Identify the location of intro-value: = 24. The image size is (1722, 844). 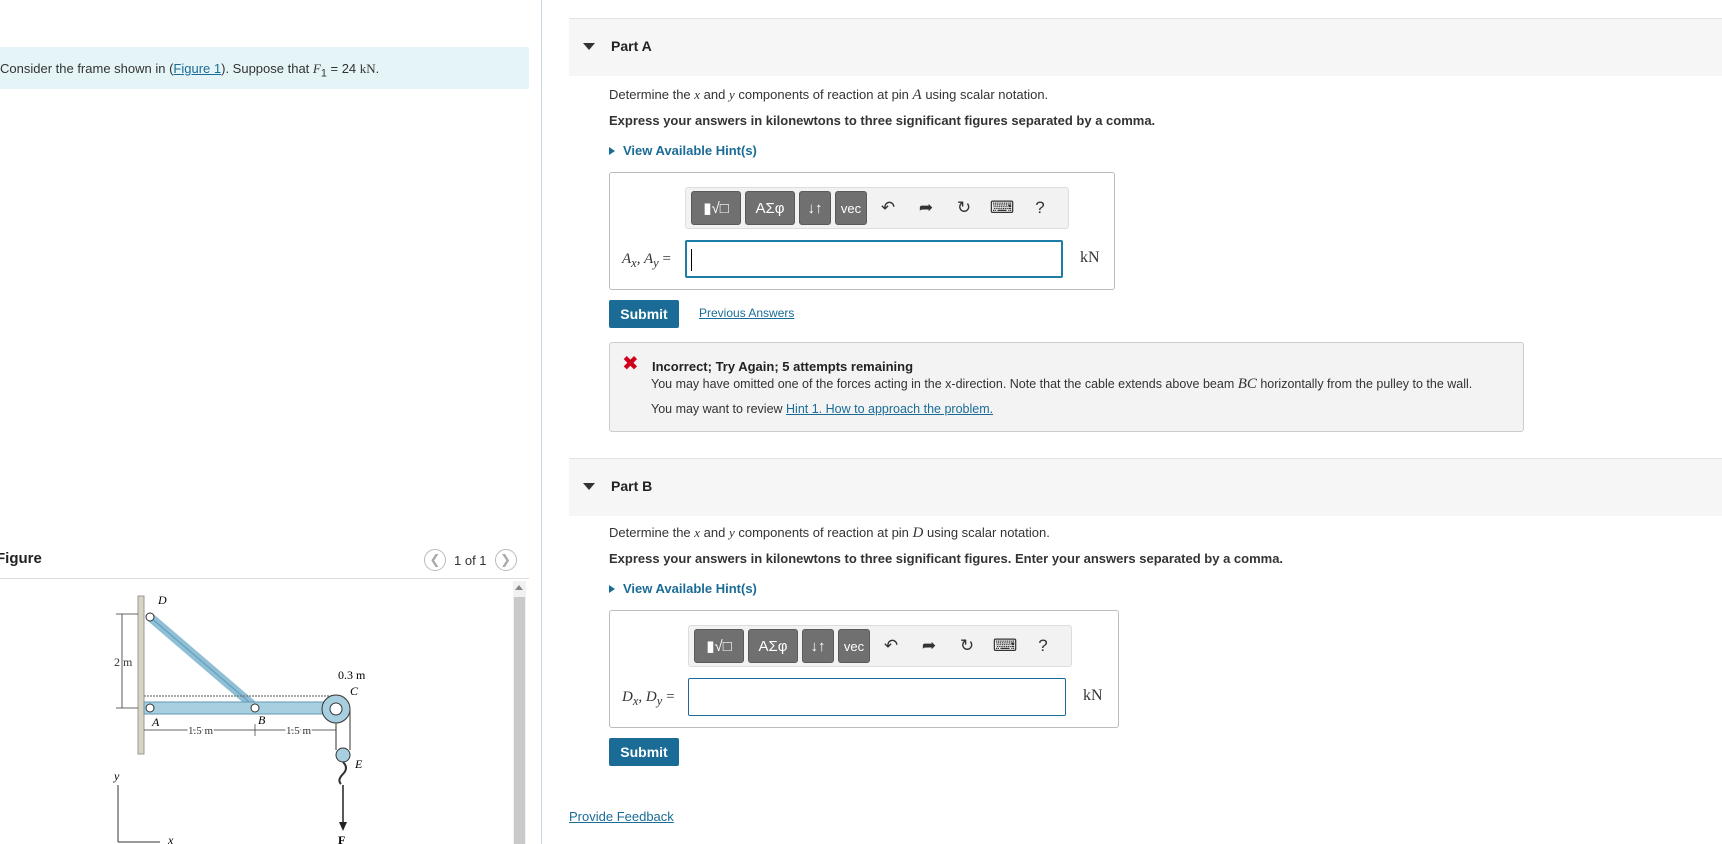
(343, 68).